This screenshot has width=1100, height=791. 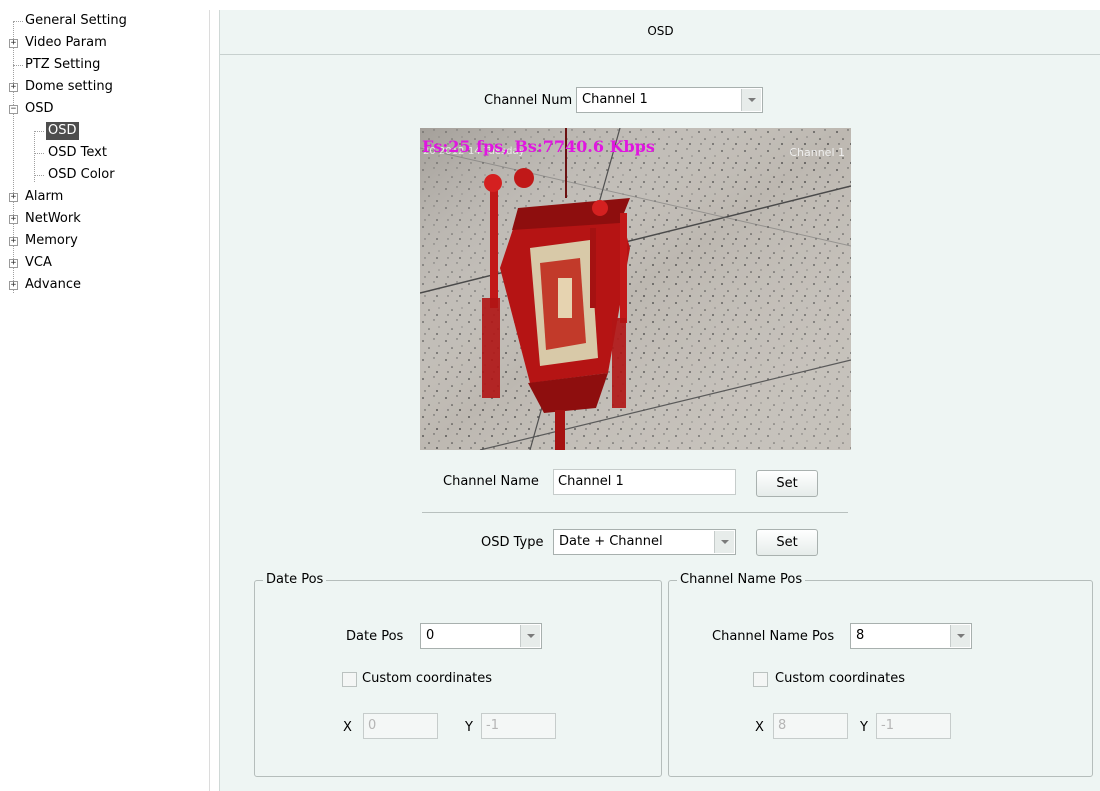 What do you see at coordinates (77, 152) in the screenshot?
I see `tree-item-label: OSD Text` at bounding box center [77, 152].